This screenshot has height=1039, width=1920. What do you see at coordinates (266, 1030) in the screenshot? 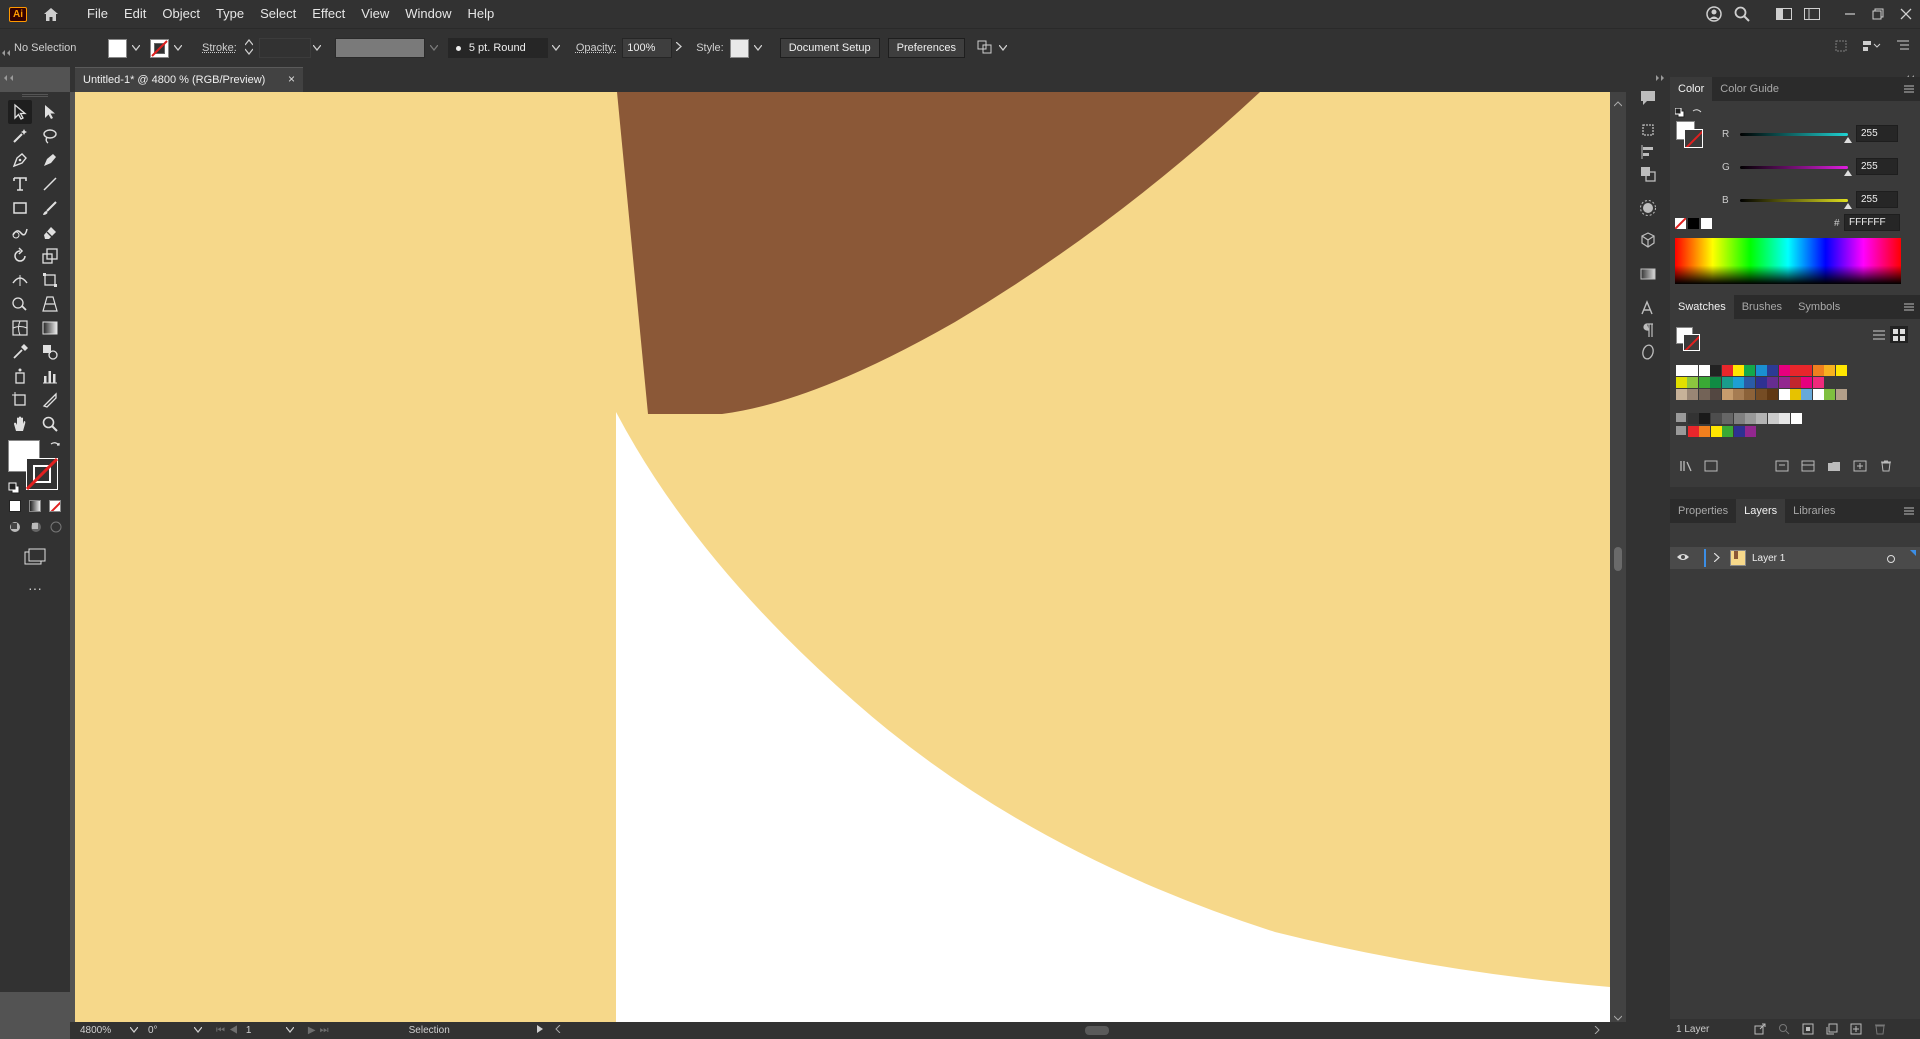
I see `artboard-number: 1` at bounding box center [266, 1030].